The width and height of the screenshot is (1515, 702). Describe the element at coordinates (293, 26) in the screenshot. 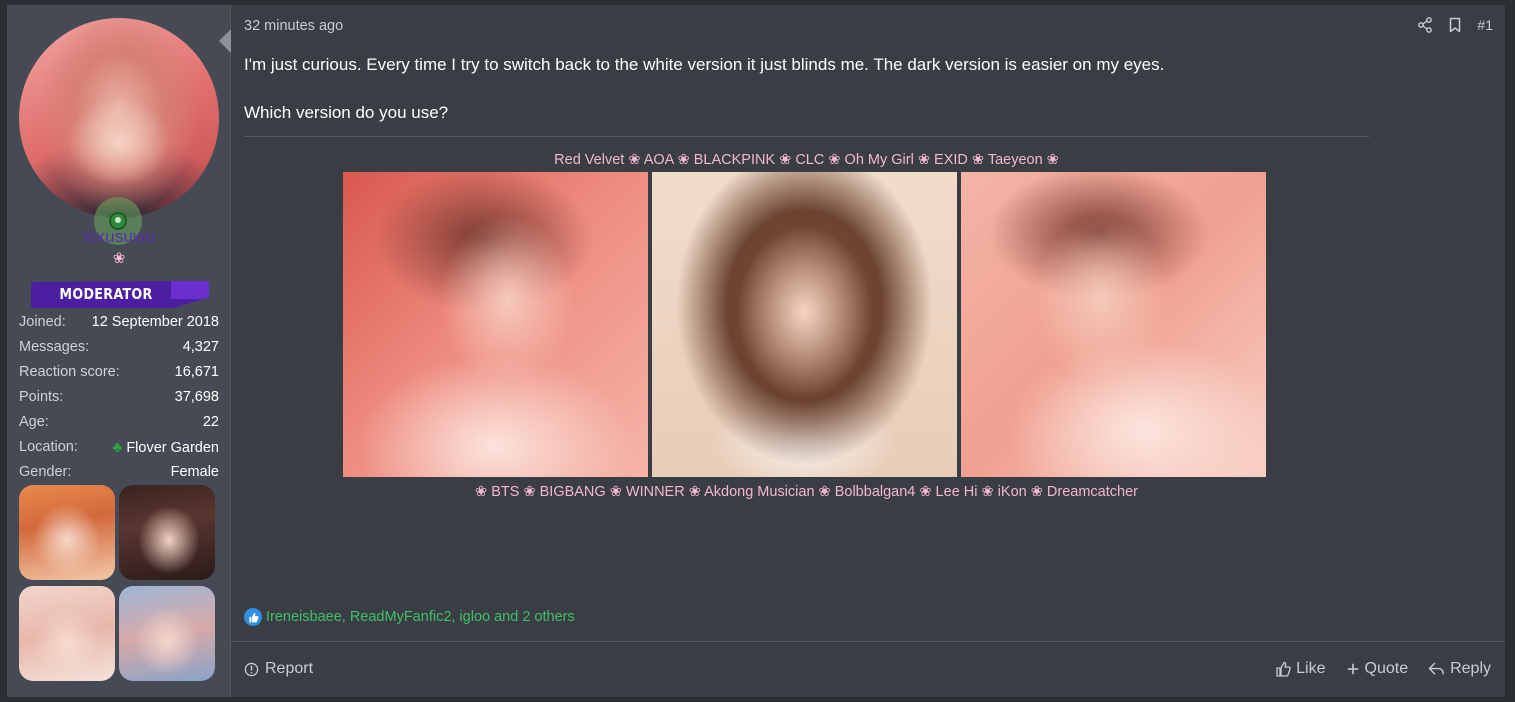

I see `post-timestamp: 32 minutes ago` at that location.